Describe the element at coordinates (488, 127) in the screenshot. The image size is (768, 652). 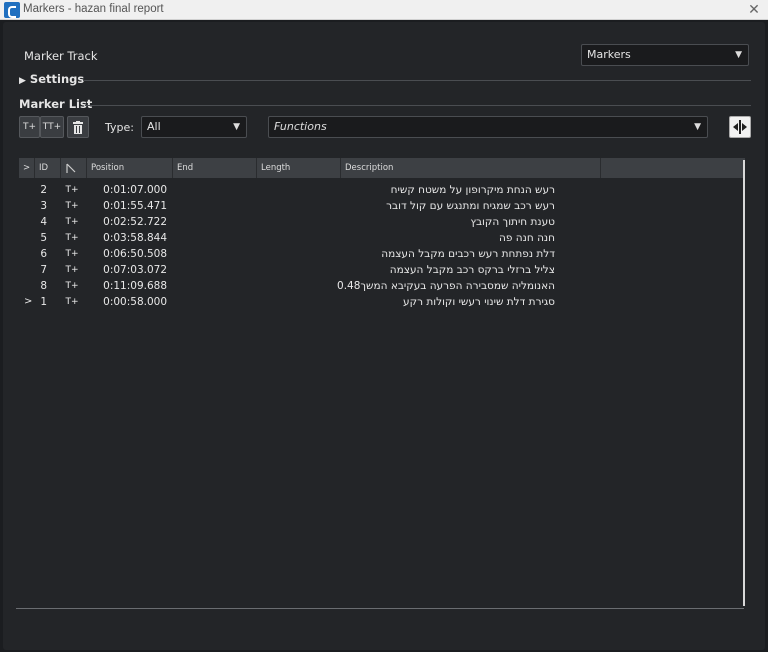
I see `functions-select: Functions ▼` at that location.